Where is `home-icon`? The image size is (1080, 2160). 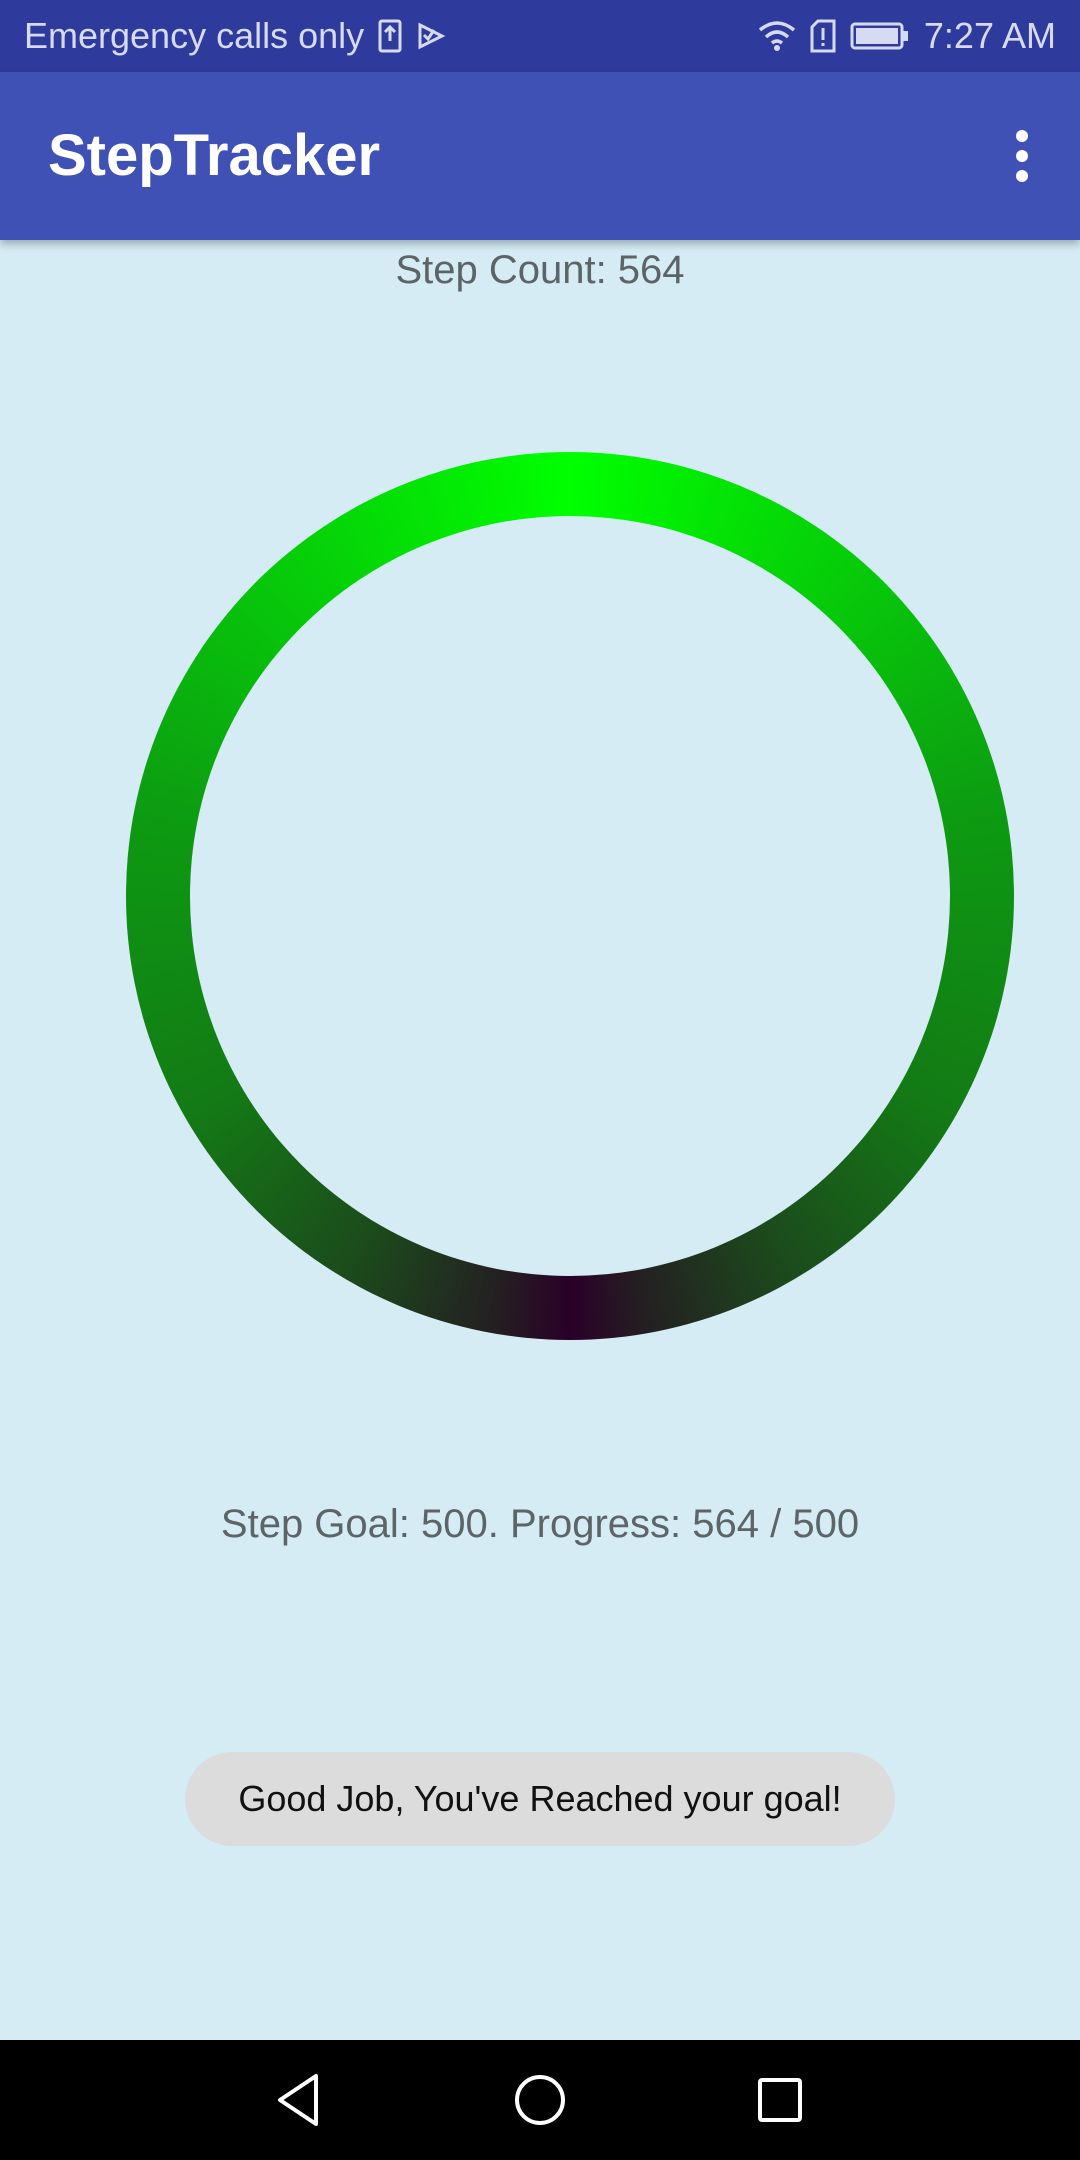
home-icon is located at coordinates (540, 2100).